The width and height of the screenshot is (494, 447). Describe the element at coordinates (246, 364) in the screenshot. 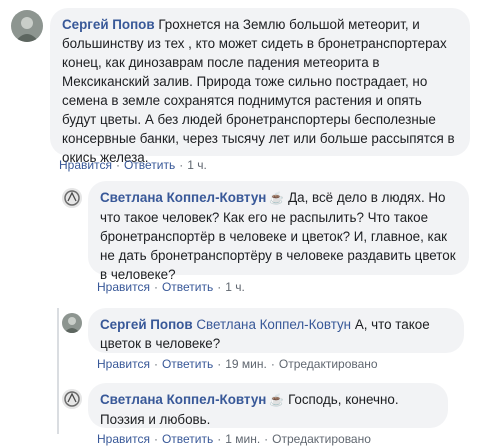

I see `comment-time: 19 мин.` at that location.